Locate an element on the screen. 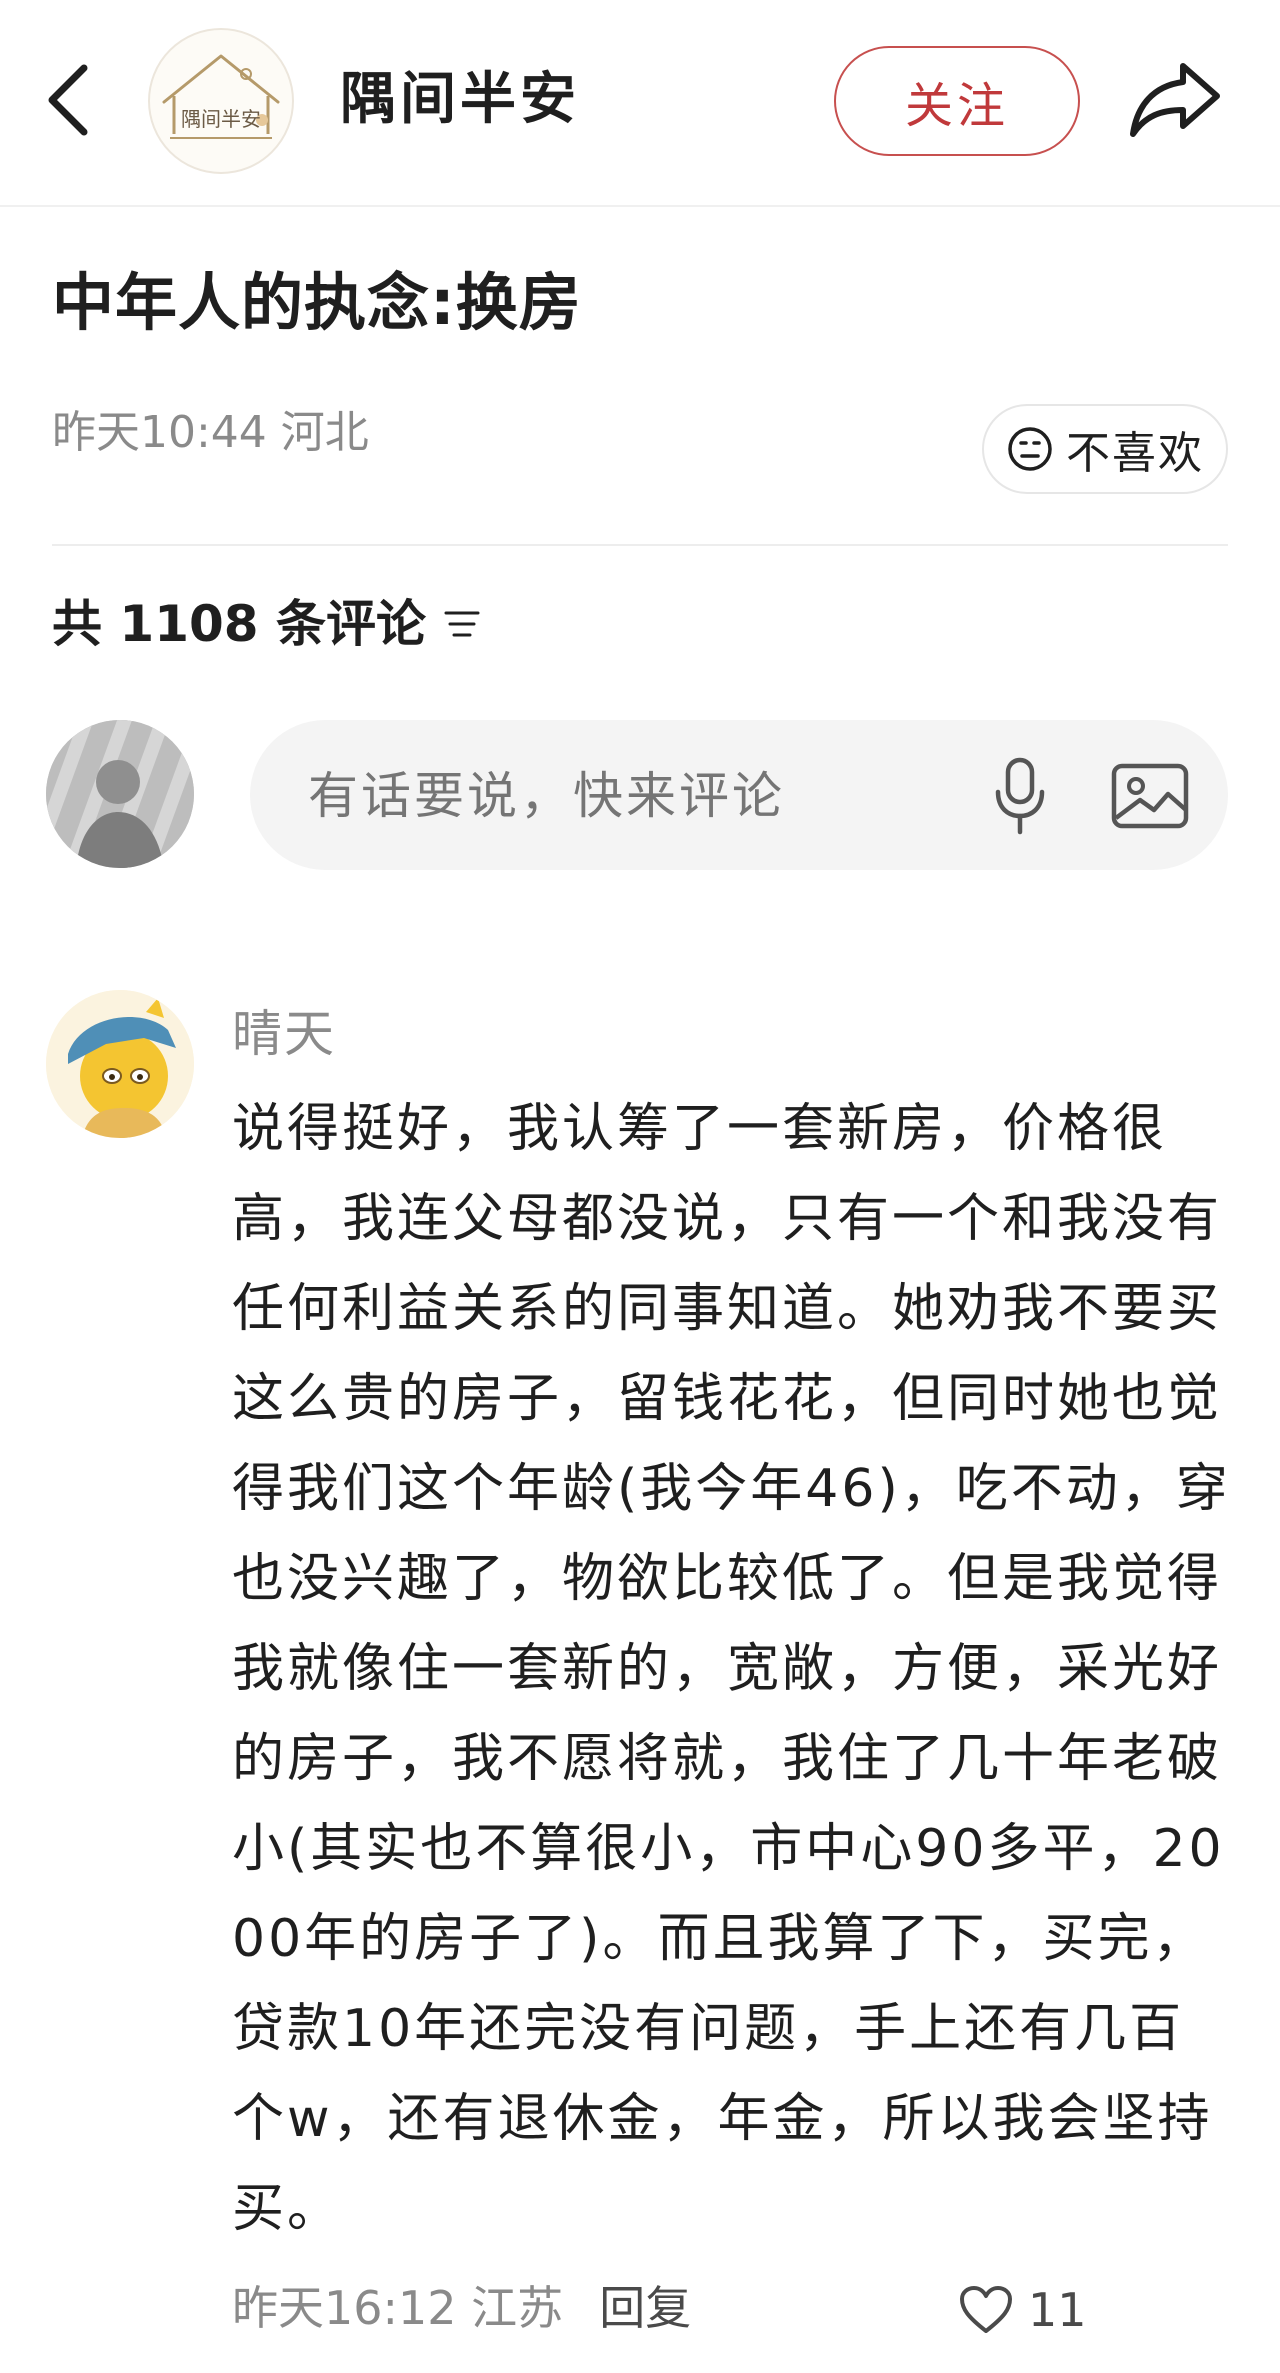  section-divider is located at coordinates (640, 545).